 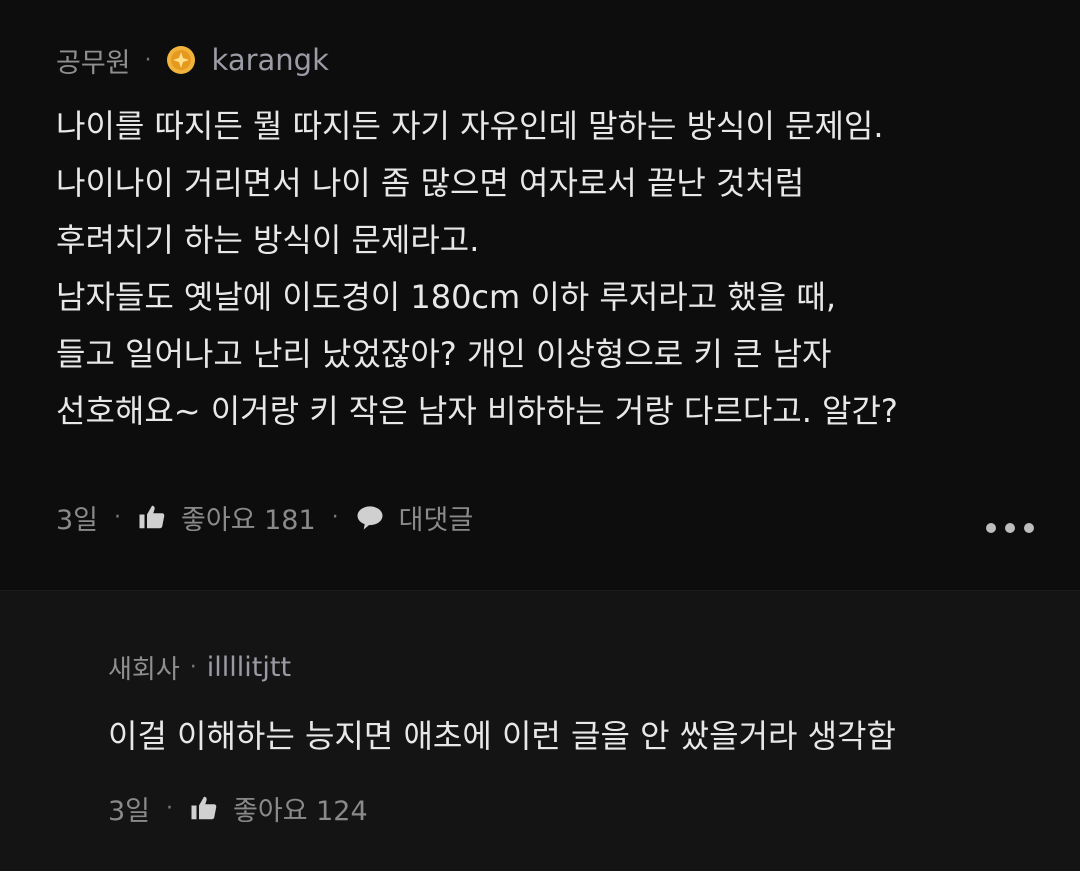 I want to click on reply-time: 3일, so click(x=129, y=811).